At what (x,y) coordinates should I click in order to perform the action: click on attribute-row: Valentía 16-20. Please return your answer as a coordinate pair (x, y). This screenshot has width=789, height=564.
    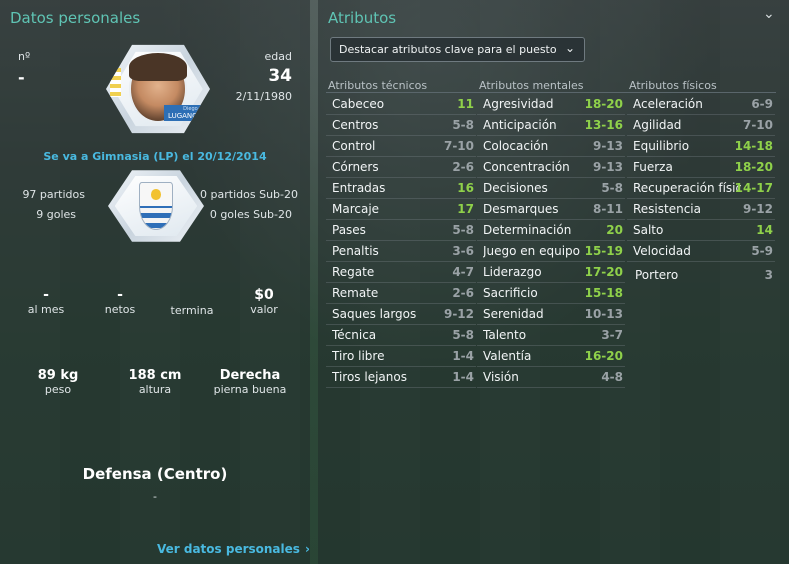
    Looking at the image, I should click on (551, 356).